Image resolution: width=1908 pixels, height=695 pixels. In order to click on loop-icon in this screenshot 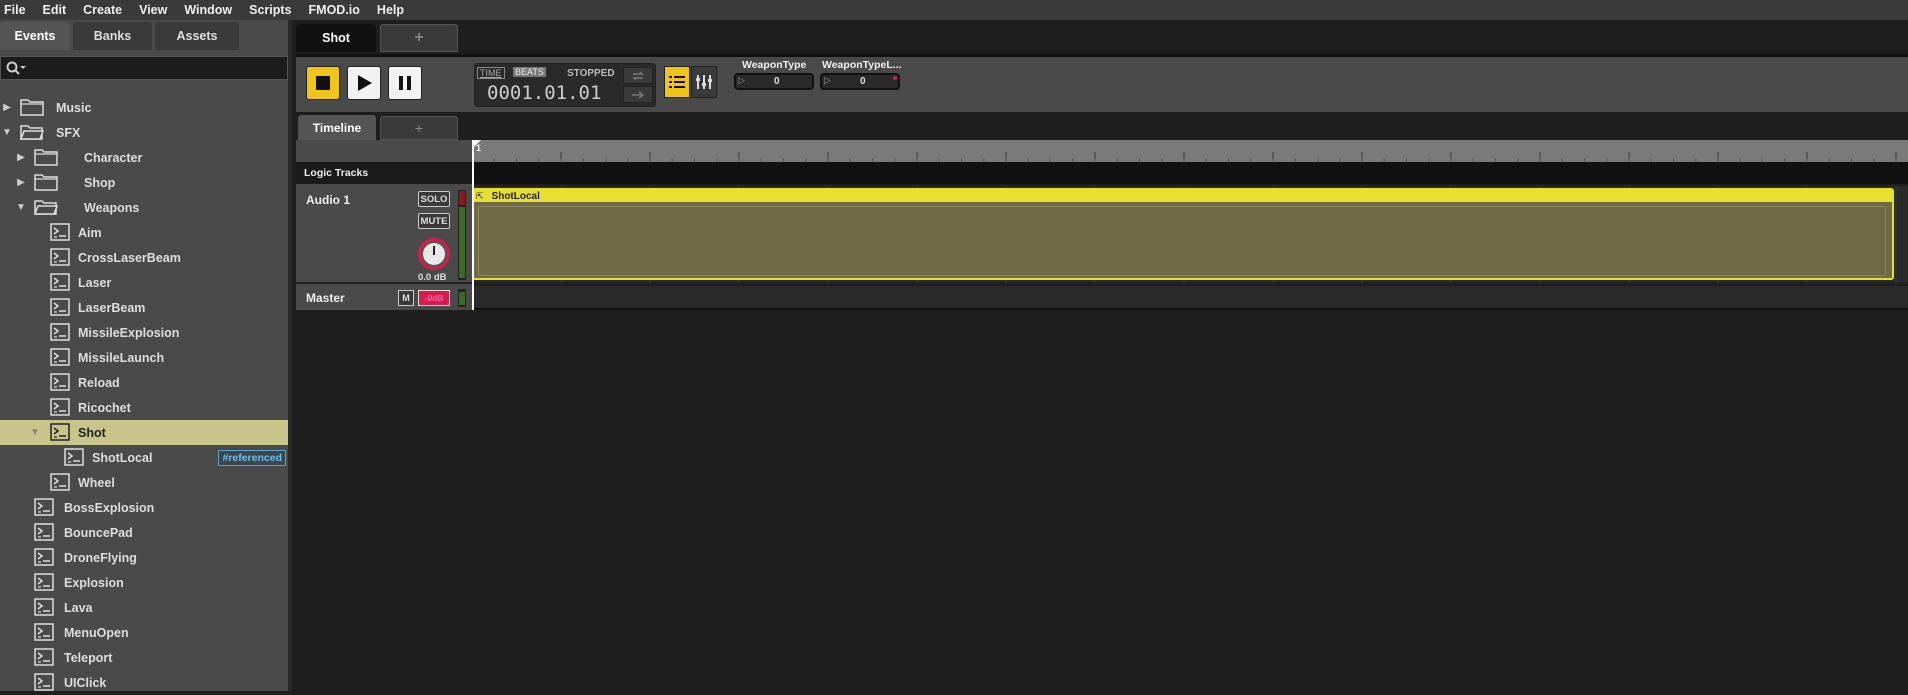, I will do `click(638, 75)`.